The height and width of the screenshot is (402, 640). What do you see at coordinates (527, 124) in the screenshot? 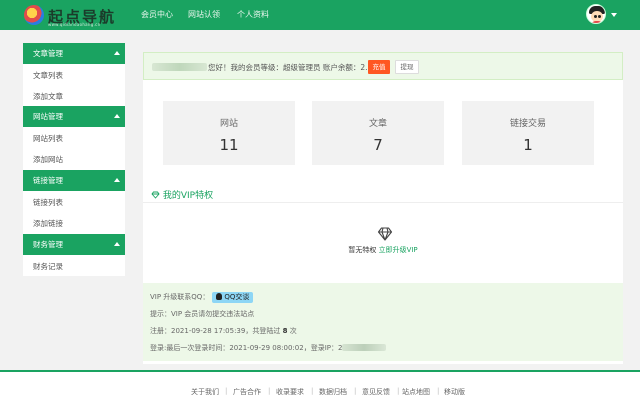
I see `stat-label: 链接交易` at bounding box center [527, 124].